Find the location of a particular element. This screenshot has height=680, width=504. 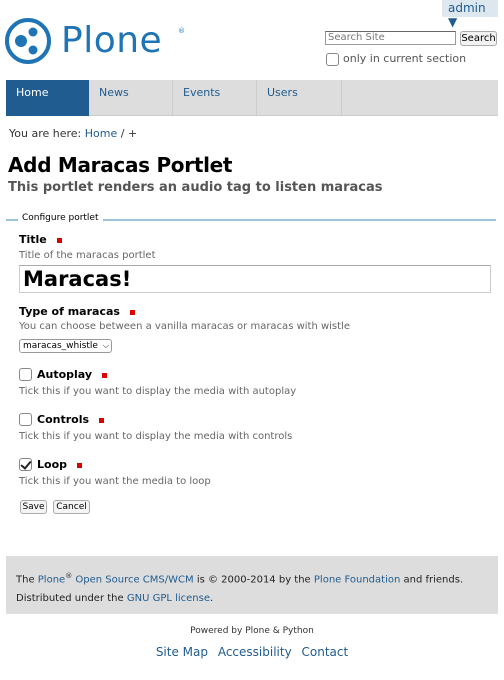

cancel-button: Cancel is located at coordinates (71, 507).